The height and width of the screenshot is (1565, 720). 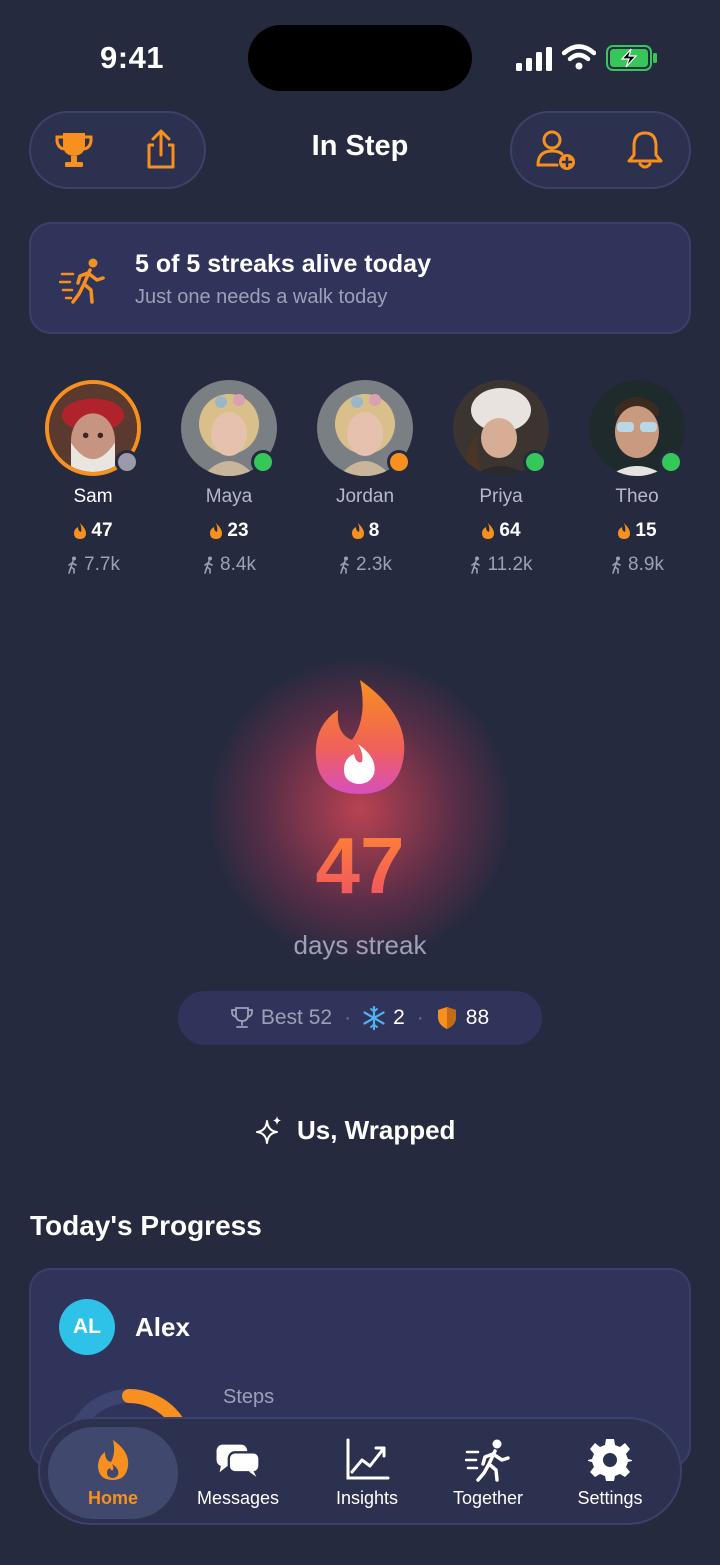 I want to click on friend-steps-value: 11.2k, so click(x=510, y=564).